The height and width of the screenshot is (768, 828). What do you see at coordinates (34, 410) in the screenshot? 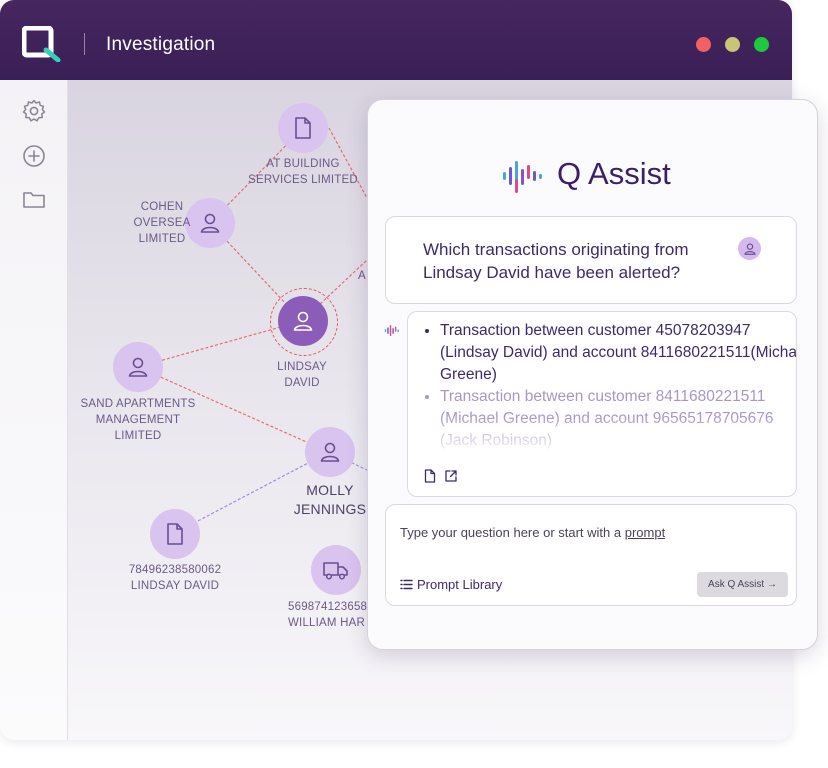
I see `sidebar` at bounding box center [34, 410].